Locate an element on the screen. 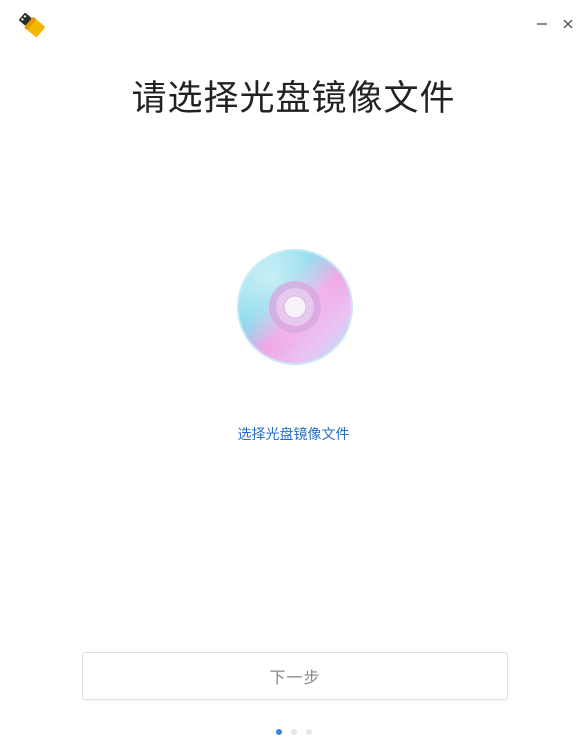 The image size is (587, 745). usb-drive-icon is located at coordinates (31, 24).